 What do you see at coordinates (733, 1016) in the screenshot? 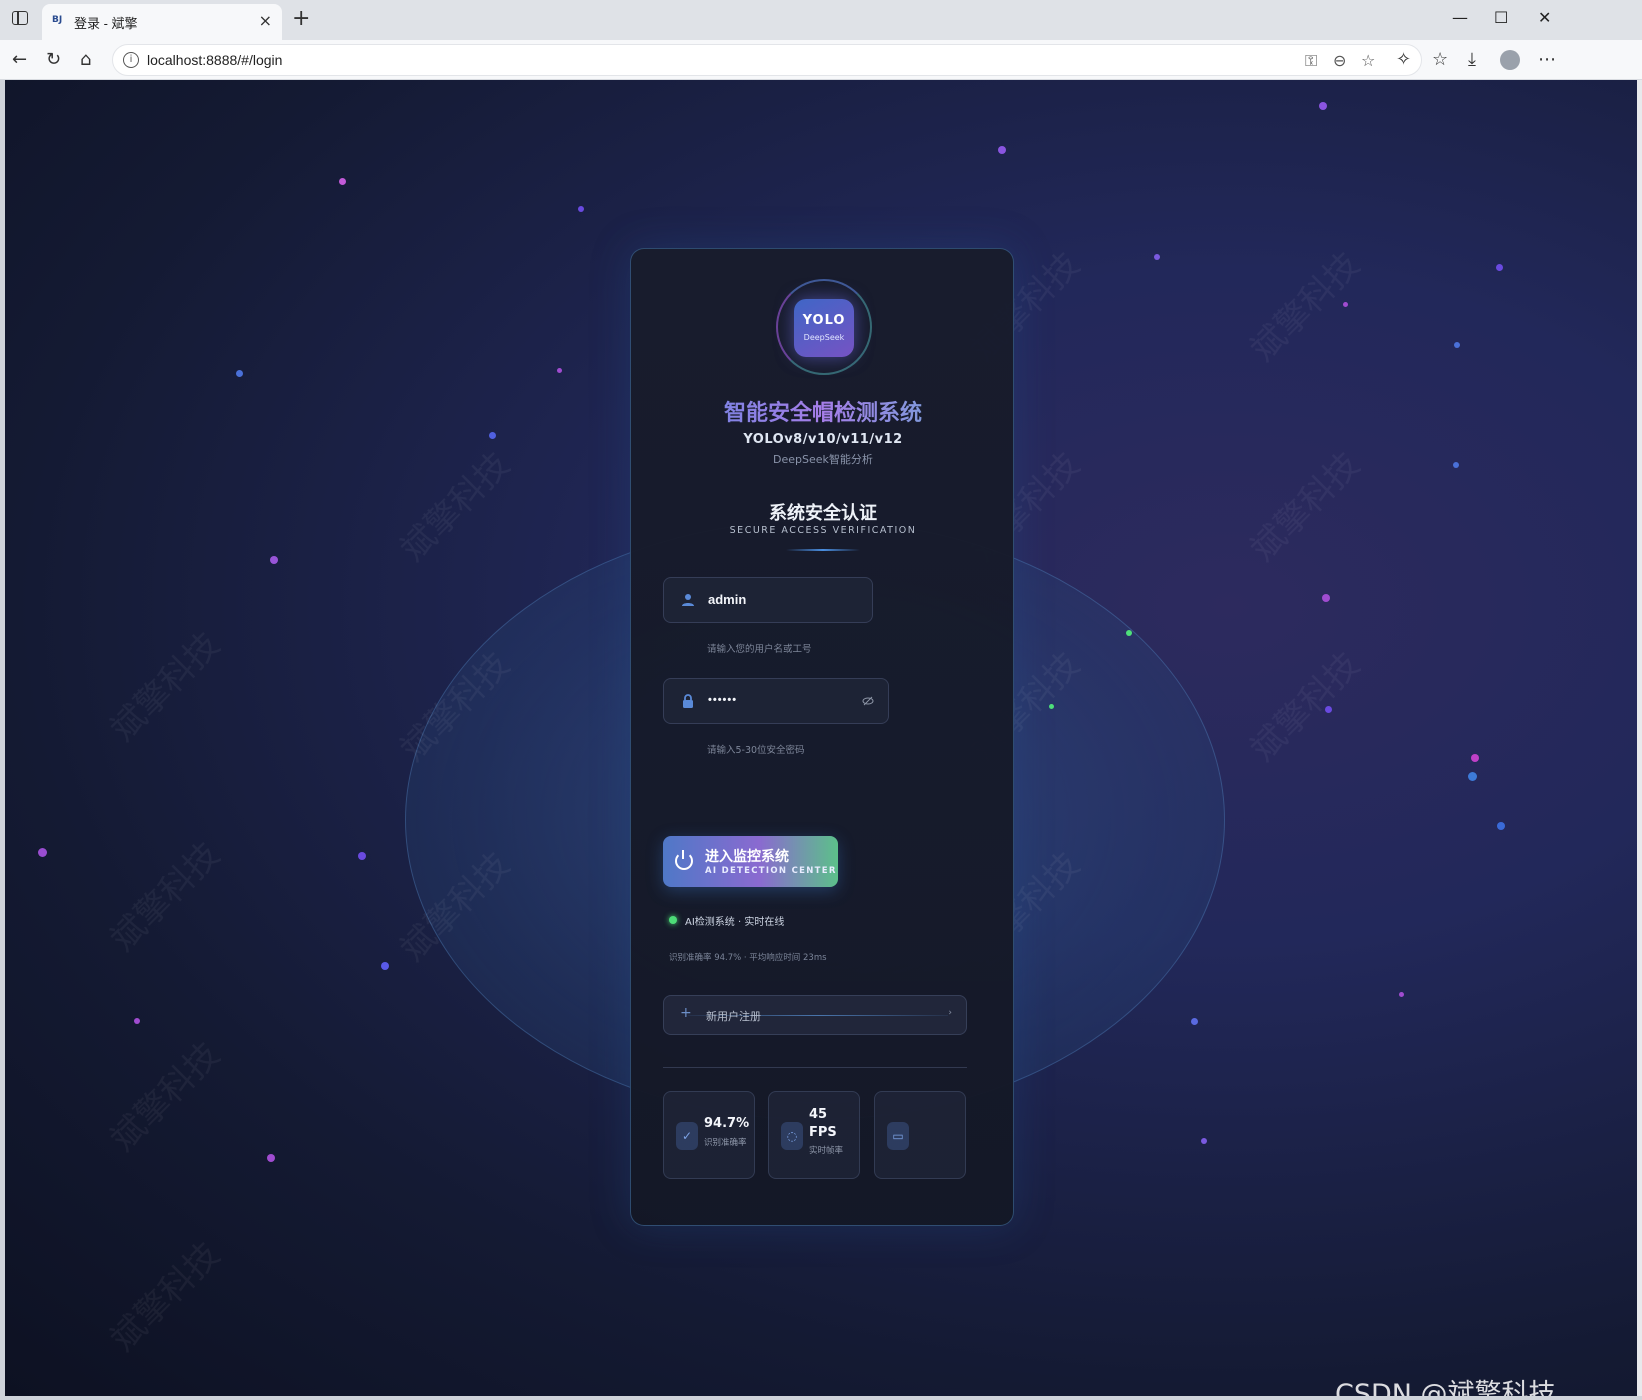
I see `register-label: 新用户注册` at bounding box center [733, 1016].